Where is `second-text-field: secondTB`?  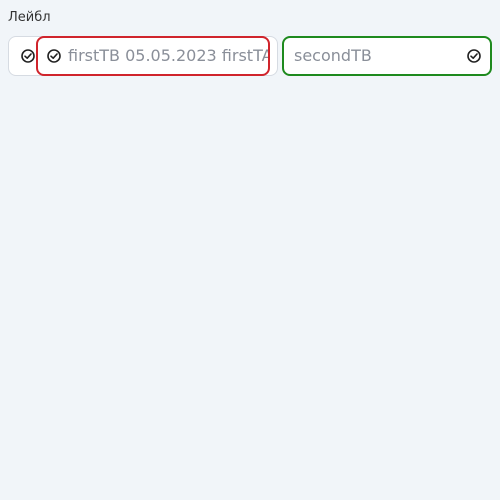 second-text-field: secondTB is located at coordinates (387, 56).